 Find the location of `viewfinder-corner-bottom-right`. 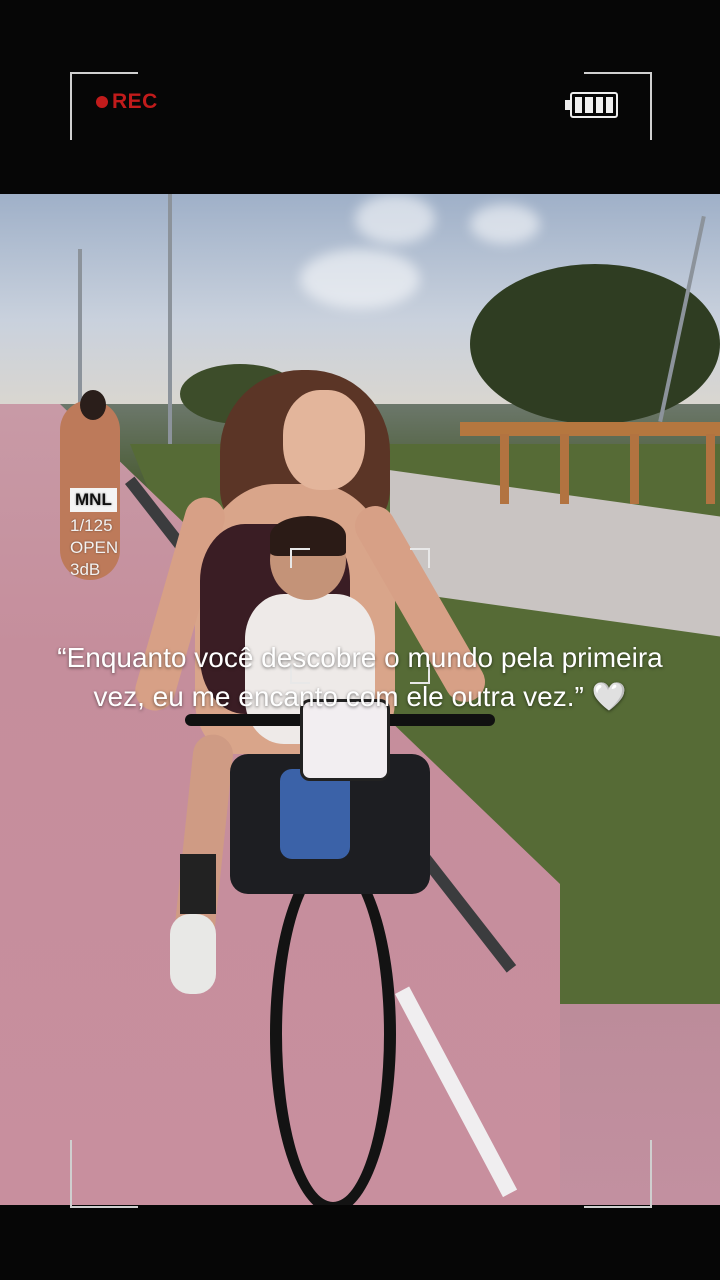

viewfinder-corner-bottom-right is located at coordinates (618, 1174).